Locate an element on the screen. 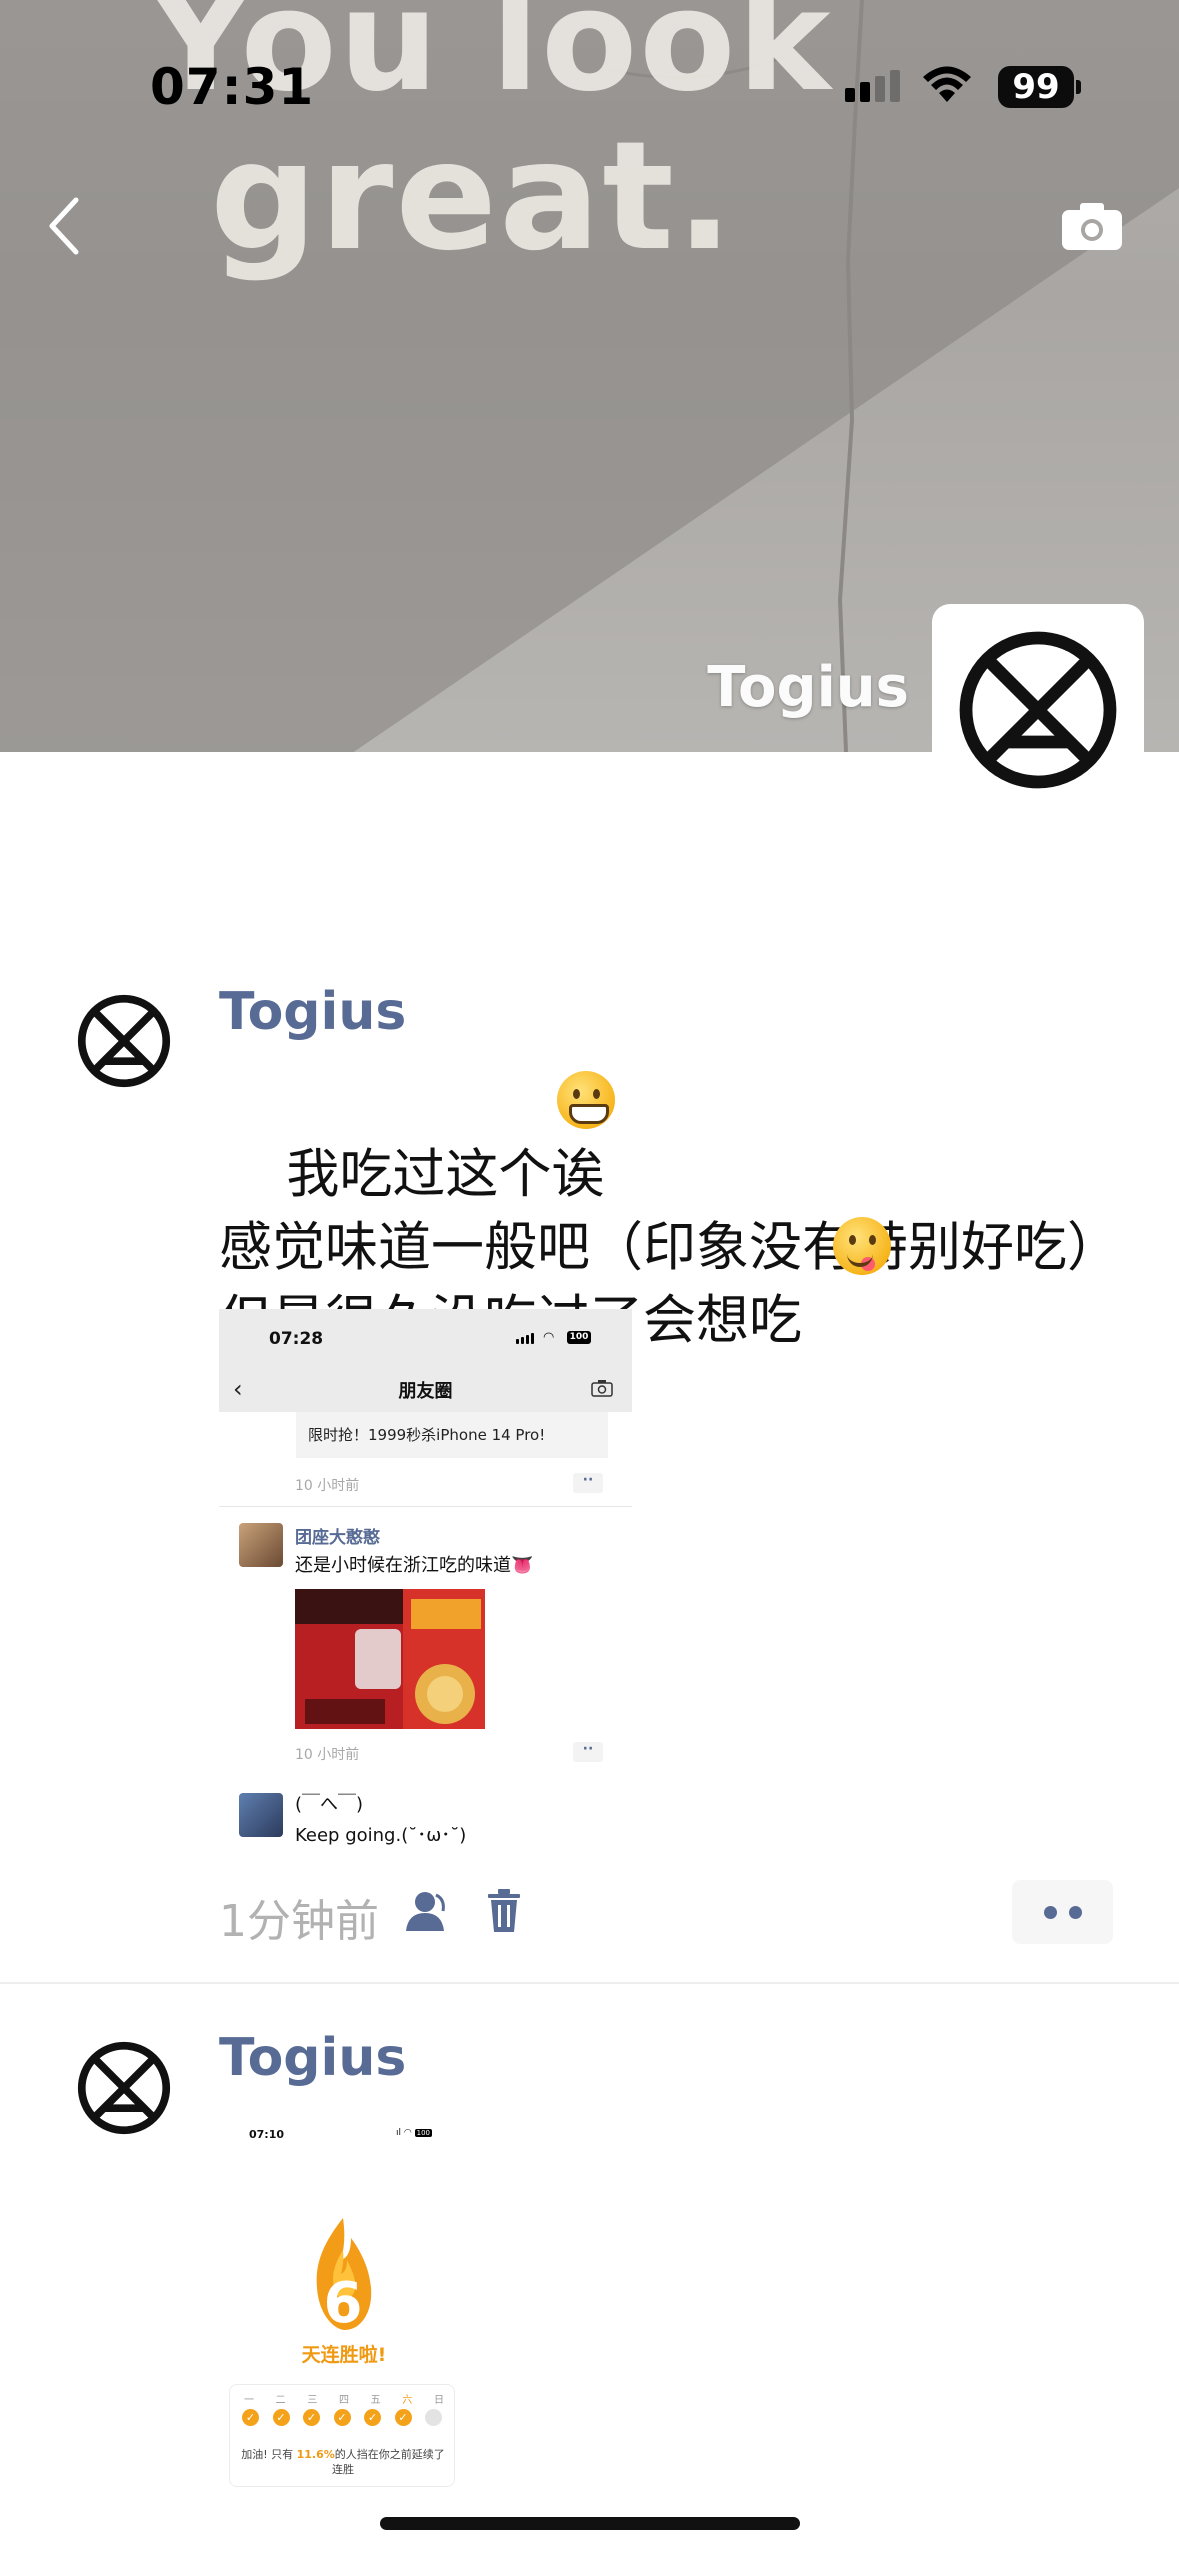 The height and width of the screenshot is (2556, 1179). card-text-post: 的人挡在你之前延续了连胜 is located at coordinates (388, 2462).